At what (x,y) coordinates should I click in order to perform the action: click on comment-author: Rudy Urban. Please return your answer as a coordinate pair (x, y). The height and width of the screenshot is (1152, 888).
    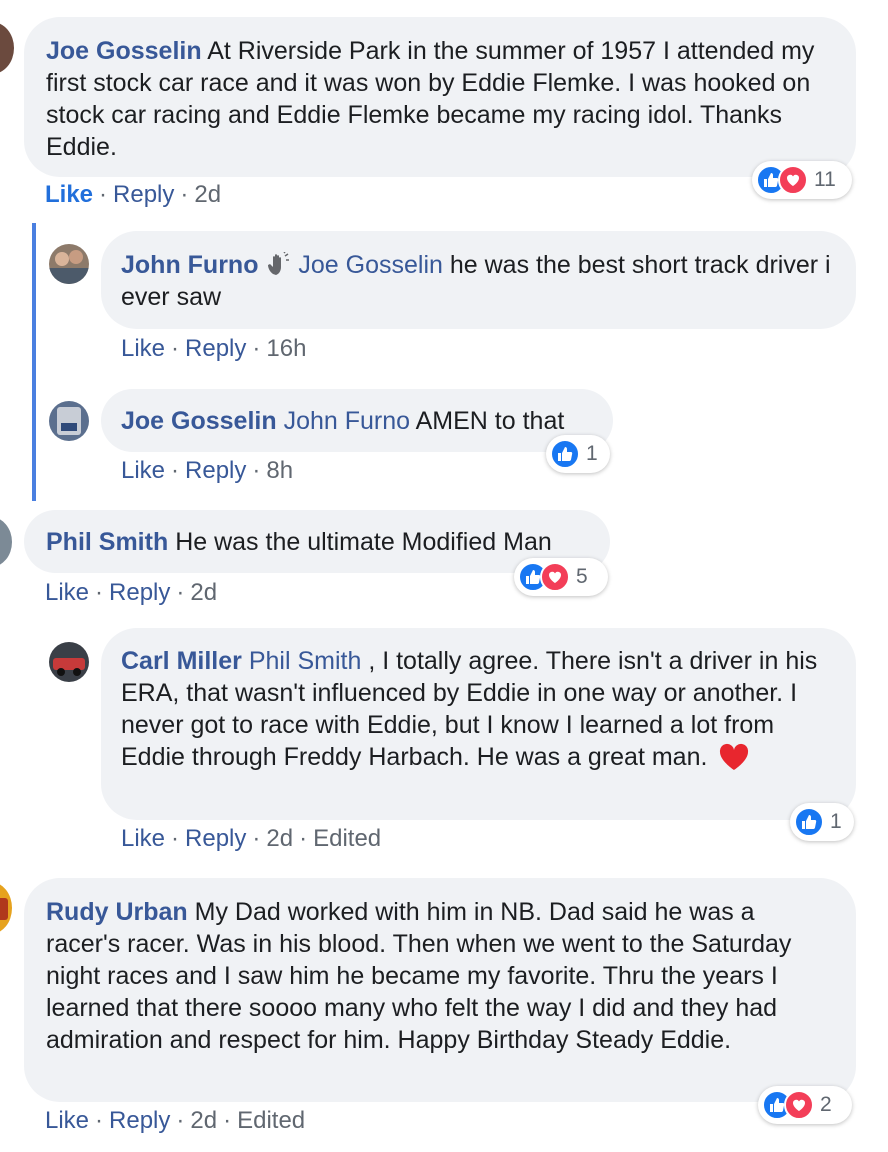
    Looking at the image, I should click on (117, 912).